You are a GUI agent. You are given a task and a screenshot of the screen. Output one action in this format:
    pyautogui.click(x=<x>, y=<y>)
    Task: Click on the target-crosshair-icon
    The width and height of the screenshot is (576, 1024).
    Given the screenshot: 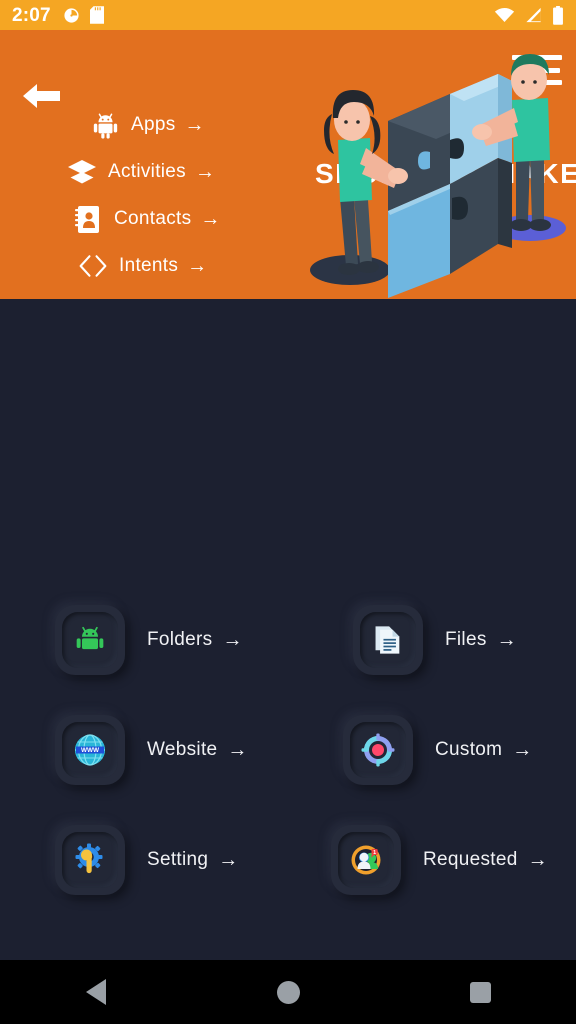 What is the action you would take?
    pyautogui.click(x=378, y=750)
    